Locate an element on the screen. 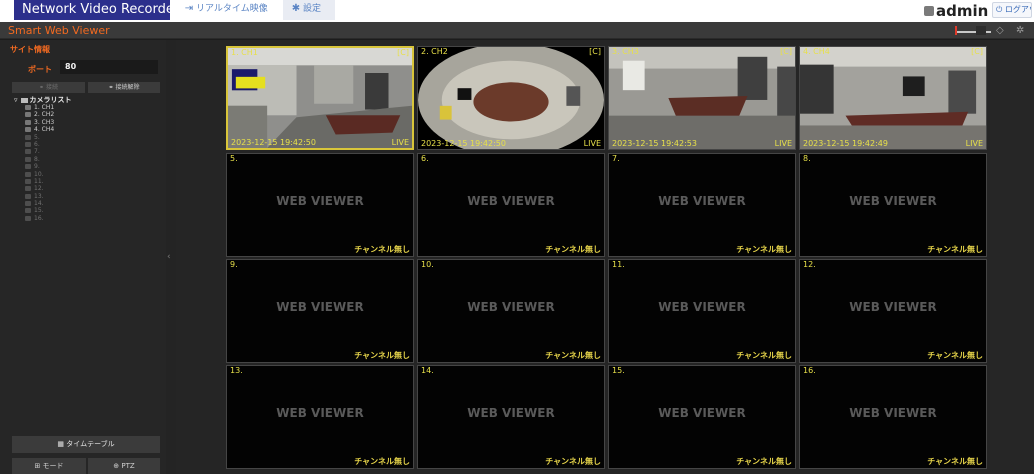  camera-tree-item-label: 13. is located at coordinates (39, 196).